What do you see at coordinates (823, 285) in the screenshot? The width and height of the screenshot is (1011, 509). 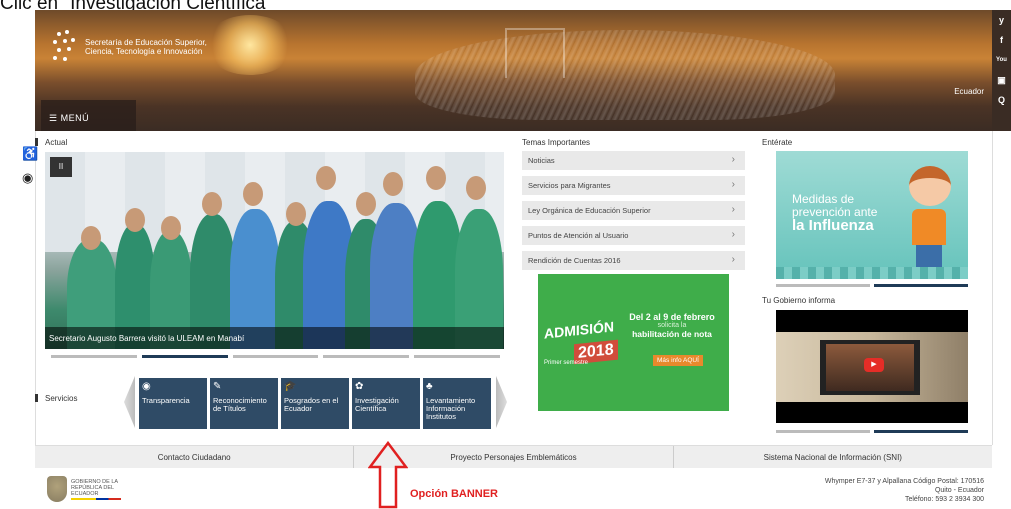 I see `enterate-dot` at bounding box center [823, 285].